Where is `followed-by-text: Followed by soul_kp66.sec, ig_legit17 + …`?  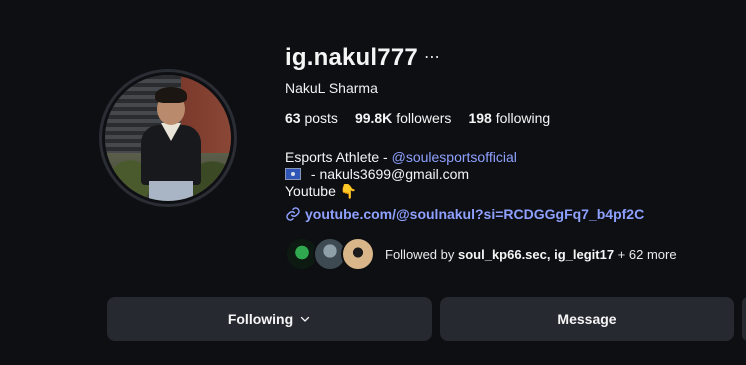 followed-by-text: Followed by soul_kp66.sec, ig_legit17 + … is located at coordinates (531, 254).